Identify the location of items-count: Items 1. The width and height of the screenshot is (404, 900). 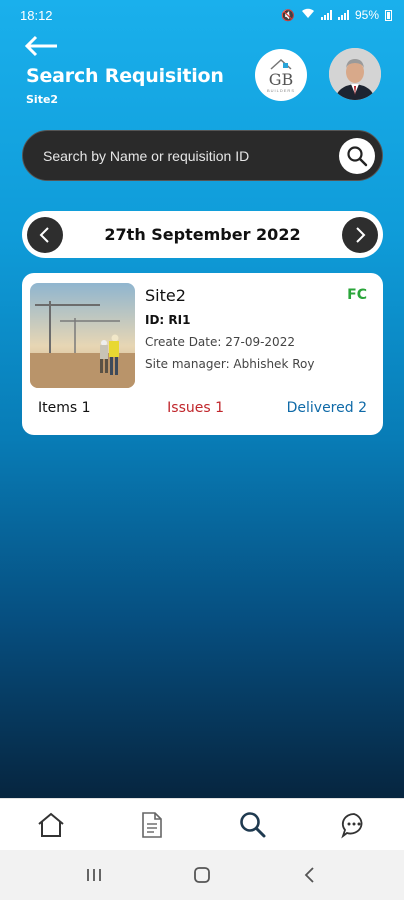
(64, 408).